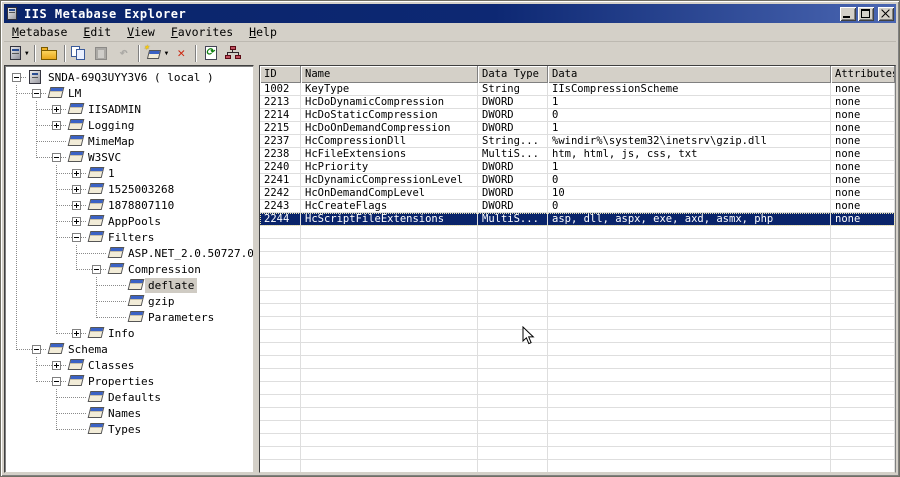 The height and width of the screenshot is (477, 900). What do you see at coordinates (181, 53) in the screenshot?
I see `toolbar-delete-button: ✕` at bounding box center [181, 53].